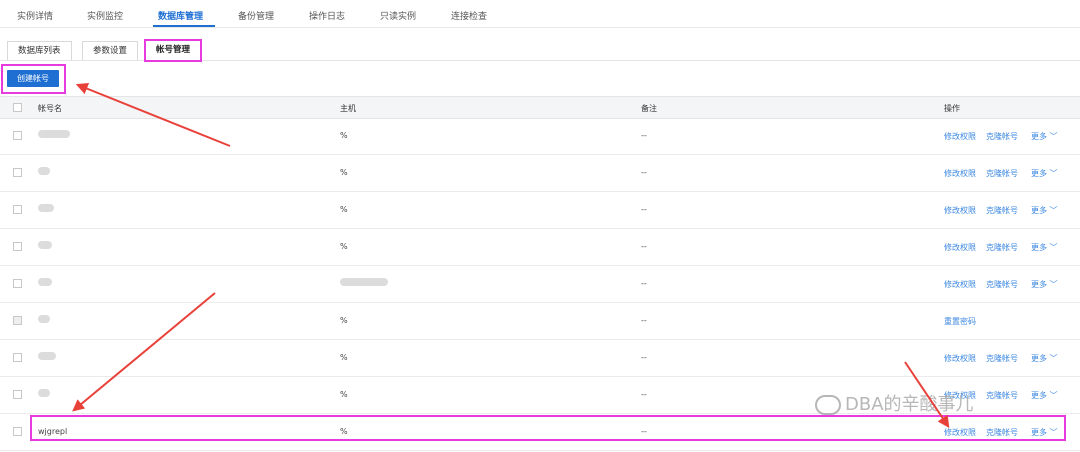 The height and width of the screenshot is (452, 1080). What do you see at coordinates (144, 352) in the screenshot?
I see `arrow-to-new-account` at bounding box center [144, 352].